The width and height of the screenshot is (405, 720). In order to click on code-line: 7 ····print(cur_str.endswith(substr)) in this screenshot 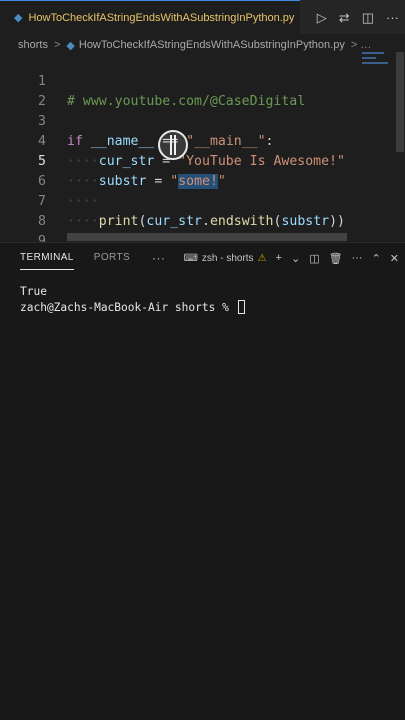, I will do `click(180, 200)`.